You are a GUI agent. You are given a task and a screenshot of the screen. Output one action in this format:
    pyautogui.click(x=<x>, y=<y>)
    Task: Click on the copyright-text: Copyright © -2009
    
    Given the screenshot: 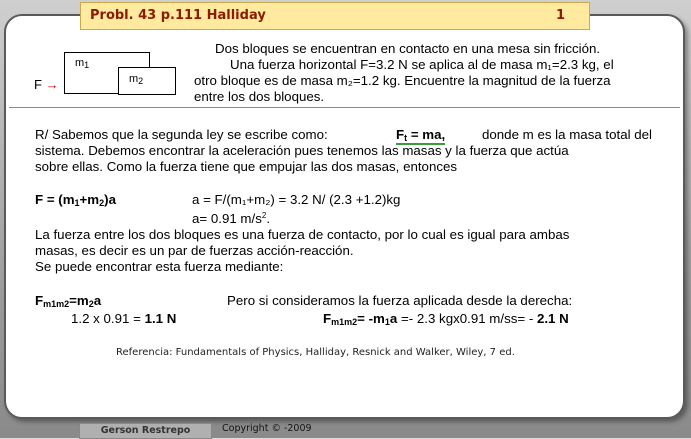 What is the action you would take?
    pyautogui.click(x=267, y=428)
    